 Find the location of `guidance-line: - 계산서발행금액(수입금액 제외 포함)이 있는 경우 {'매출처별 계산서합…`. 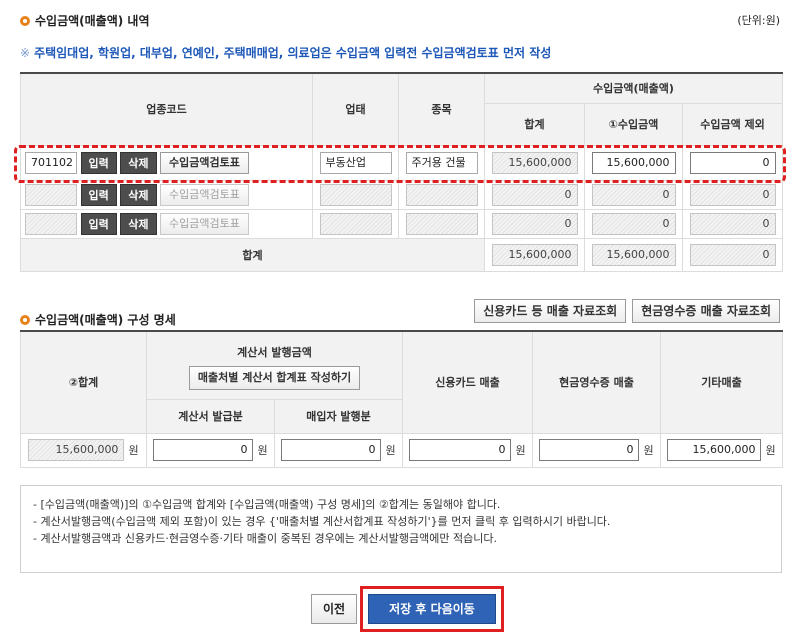

guidance-line: - 계산서발행금액(수입금액 제외 포함)이 있는 경우 {'매출처별 계산서합… is located at coordinates (322, 521).